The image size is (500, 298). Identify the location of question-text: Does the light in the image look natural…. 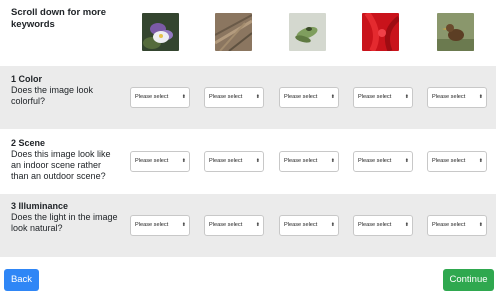
(64, 222).